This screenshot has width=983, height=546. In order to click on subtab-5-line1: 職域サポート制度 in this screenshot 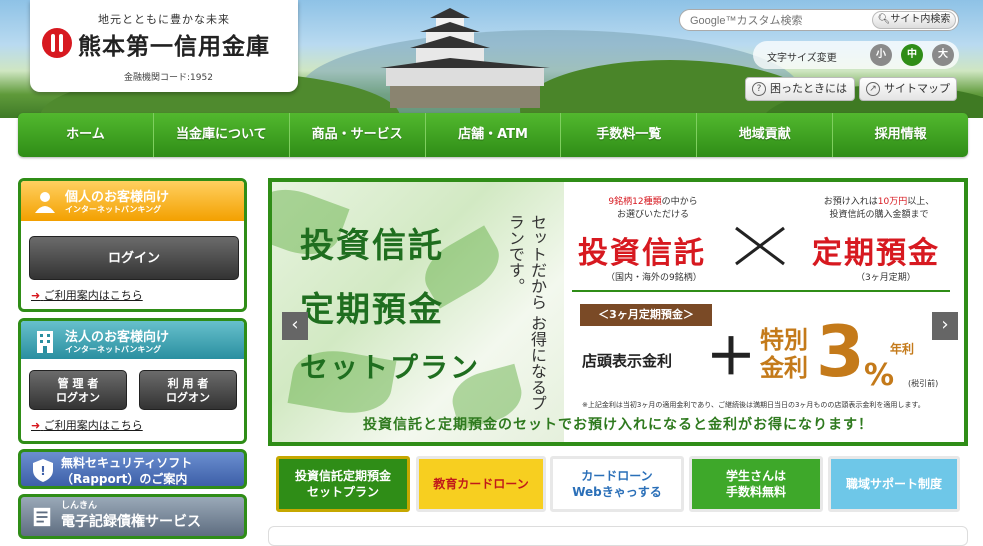, I will do `click(893, 484)`.